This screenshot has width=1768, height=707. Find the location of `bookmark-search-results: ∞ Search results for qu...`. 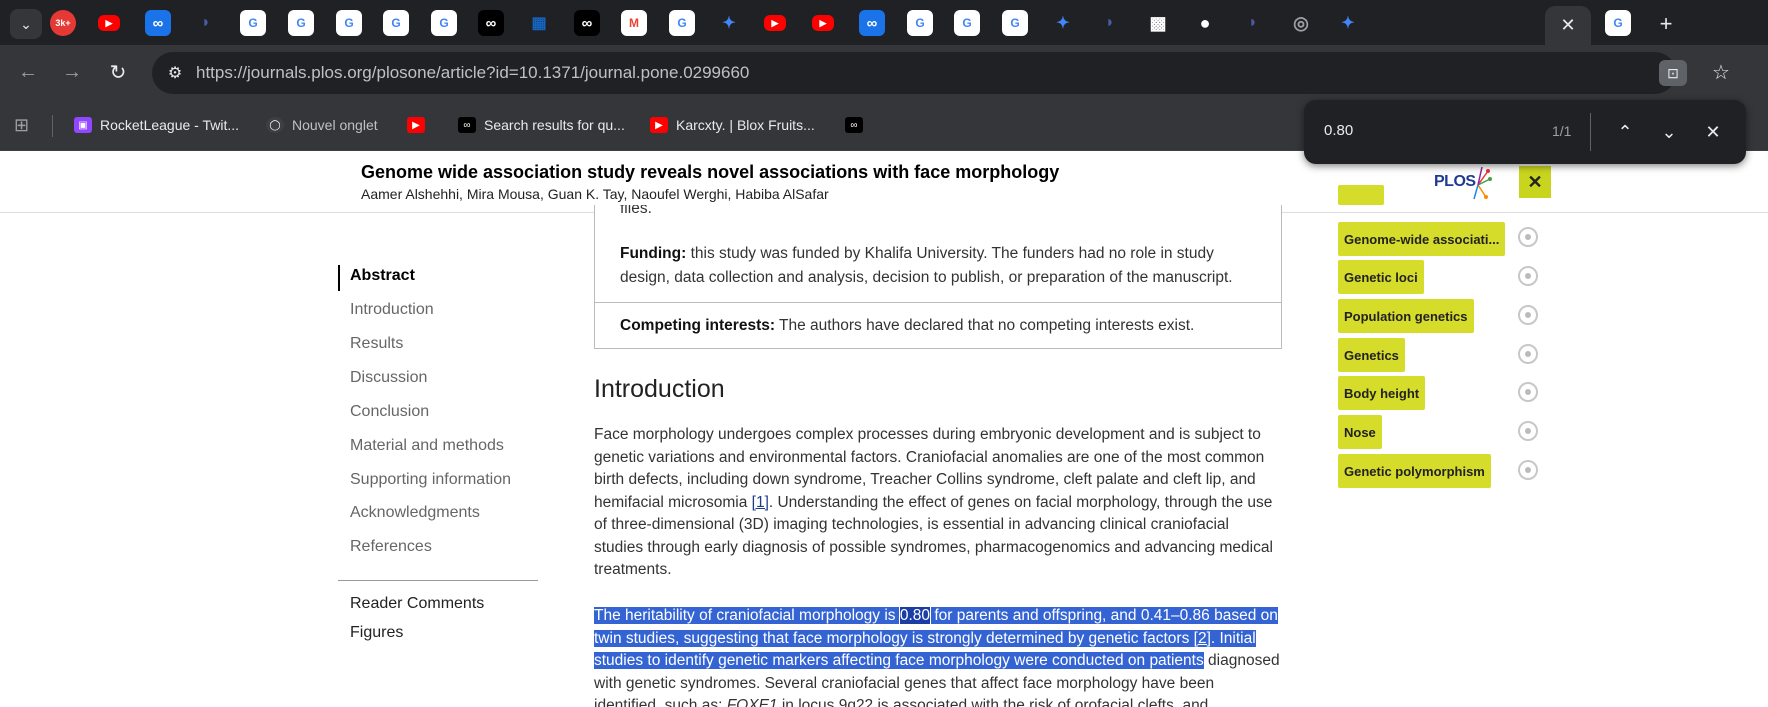

bookmark-search-results: ∞ Search results for qu... is located at coordinates (541, 125).